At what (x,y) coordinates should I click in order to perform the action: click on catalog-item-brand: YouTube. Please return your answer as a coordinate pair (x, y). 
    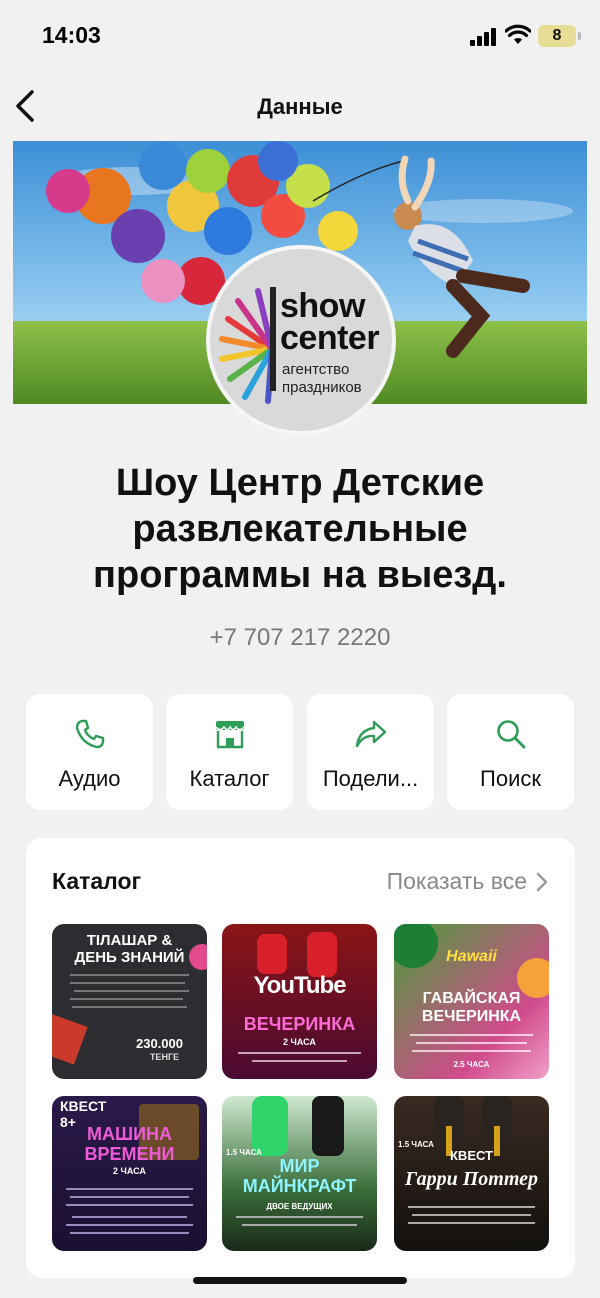
    Looking at the image, I should click on (299, 985).